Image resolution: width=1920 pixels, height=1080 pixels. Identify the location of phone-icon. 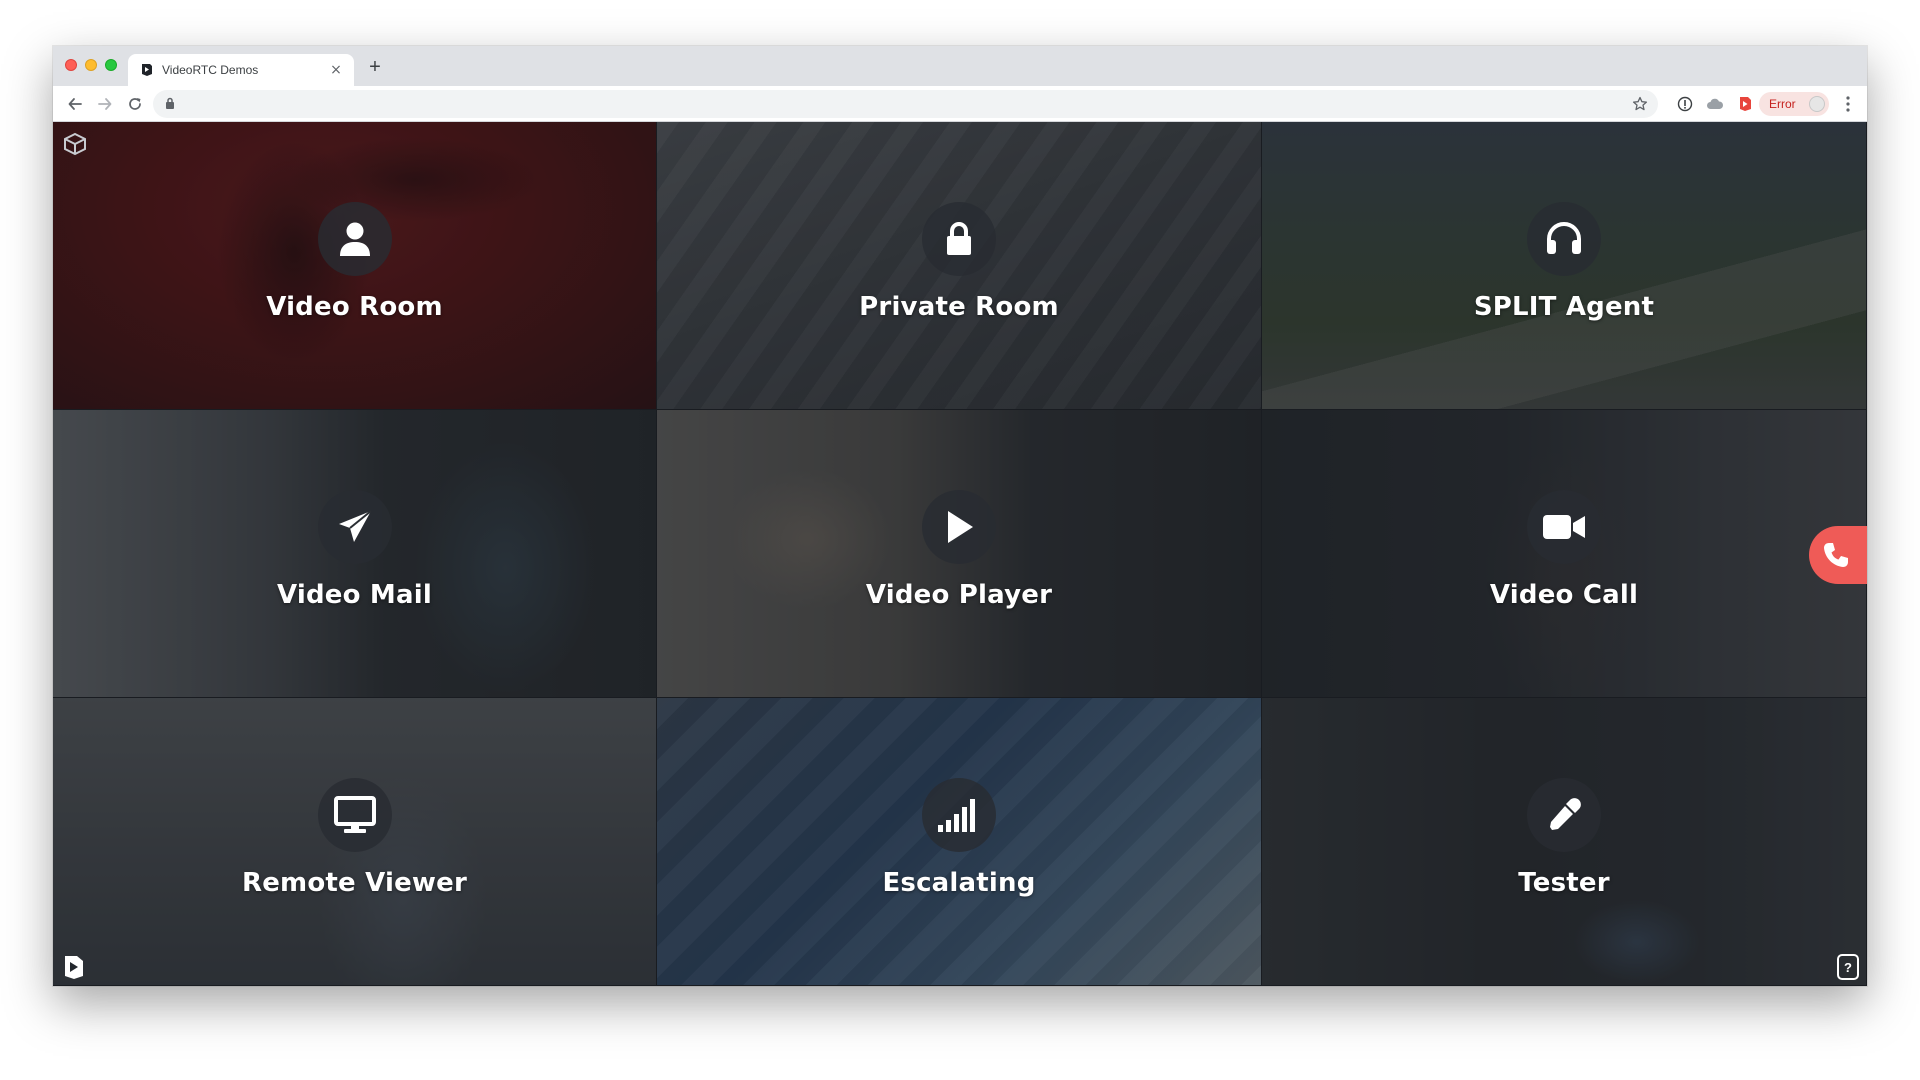
(1836, 555).